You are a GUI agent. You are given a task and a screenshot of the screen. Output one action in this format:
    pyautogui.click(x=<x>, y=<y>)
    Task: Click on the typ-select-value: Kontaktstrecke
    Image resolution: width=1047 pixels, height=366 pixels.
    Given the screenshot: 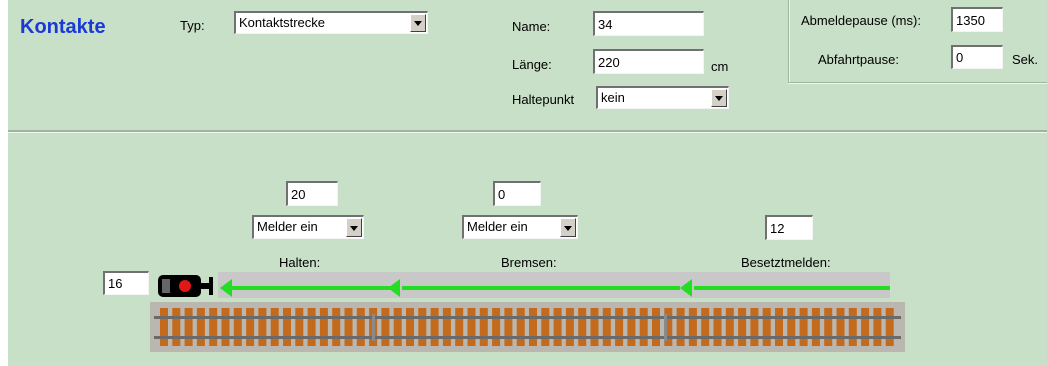 What is the action you would take?
    pyautogui.click(x=282, y=22)
    